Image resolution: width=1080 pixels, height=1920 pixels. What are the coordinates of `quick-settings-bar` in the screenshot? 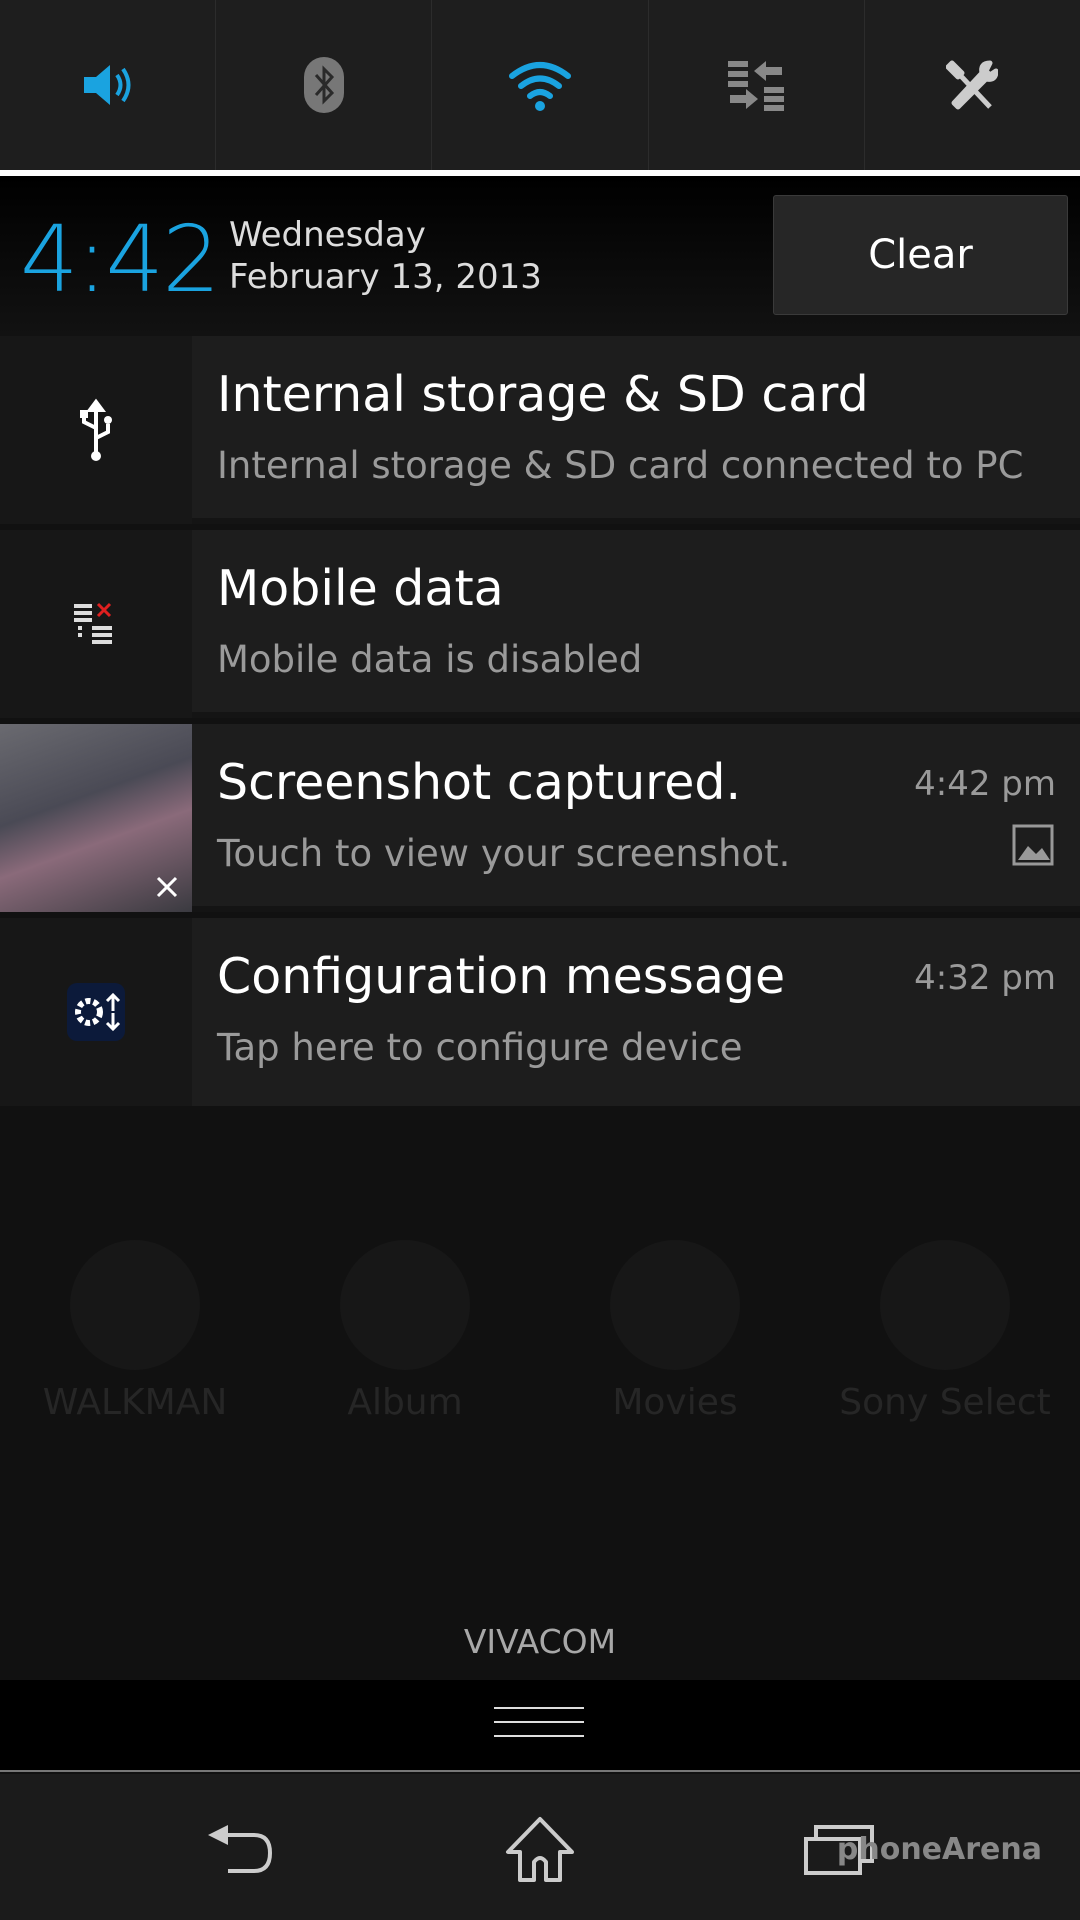 It's located at (540, 85).